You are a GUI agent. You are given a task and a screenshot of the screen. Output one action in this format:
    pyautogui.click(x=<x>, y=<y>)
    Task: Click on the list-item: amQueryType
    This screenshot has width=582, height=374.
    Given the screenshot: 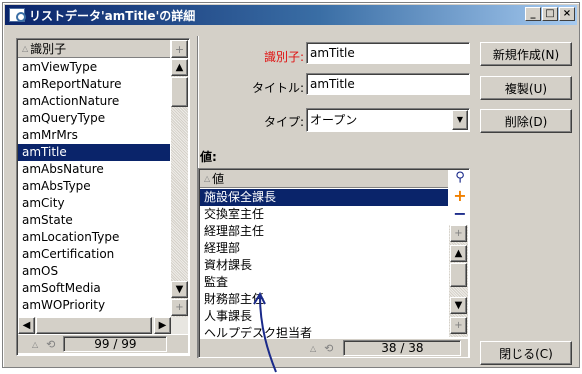 What is the action you would take?
    pyautogui.click(x=94, y=118)
    